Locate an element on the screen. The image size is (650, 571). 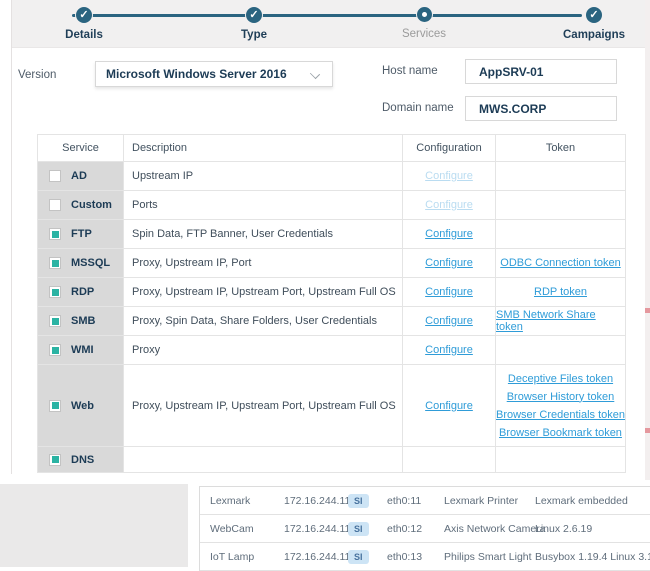
services-table-header: Service Description Configuration Token is located at coordinates (332, 148).